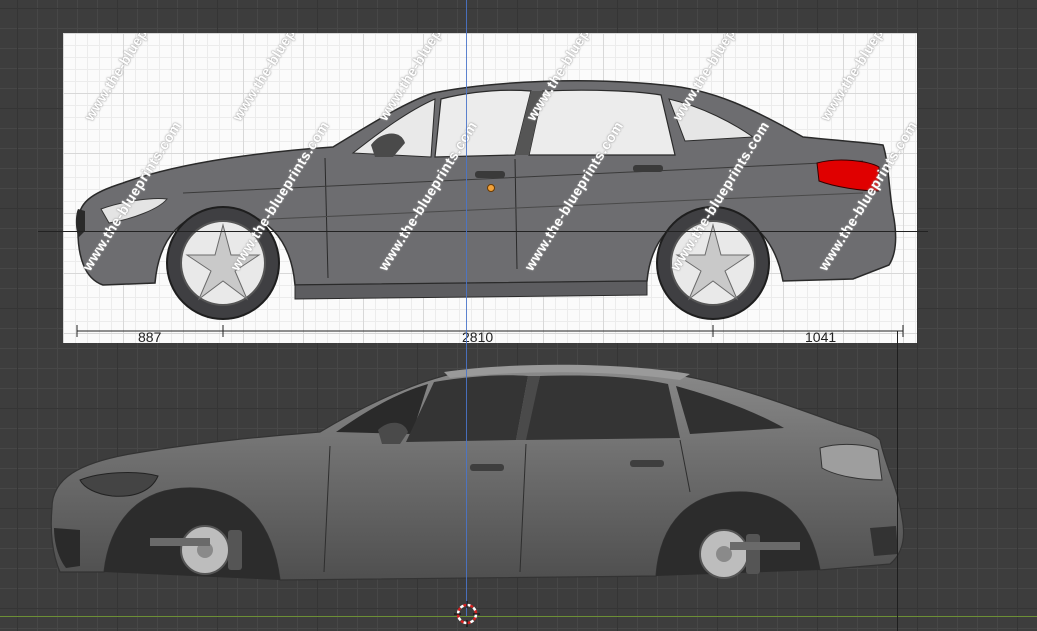 The image size is (1037, 631). I want to click on horizontal-guide-line, so click(483, 231).